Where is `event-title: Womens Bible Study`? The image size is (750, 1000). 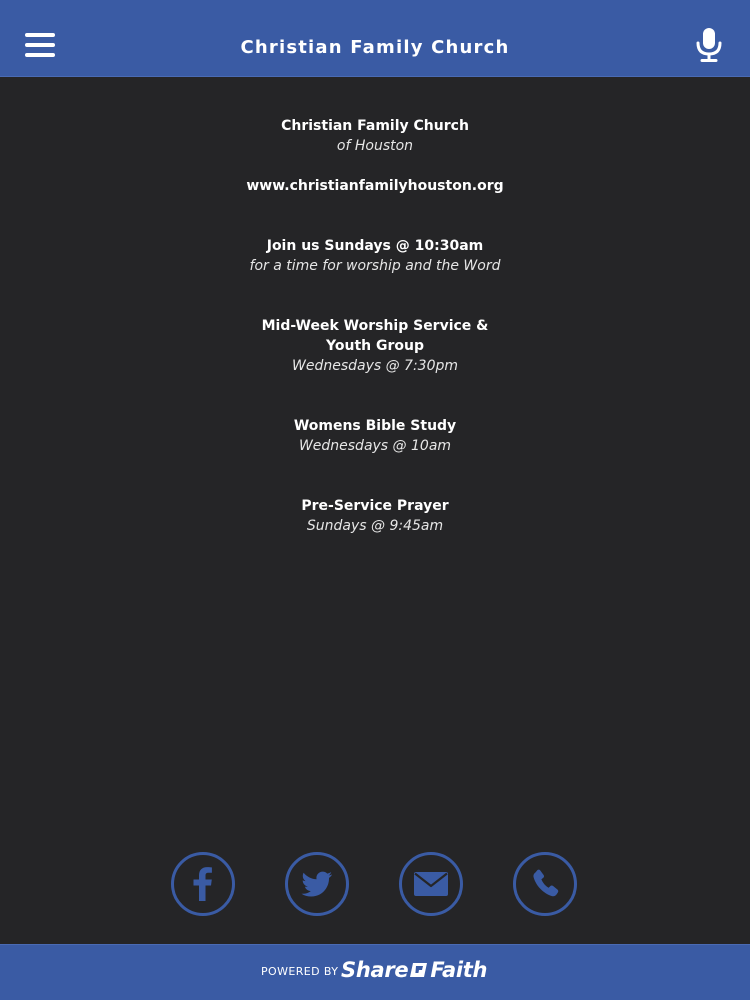 event-title: Womens Bible Study is located at coordinates (375, 426).